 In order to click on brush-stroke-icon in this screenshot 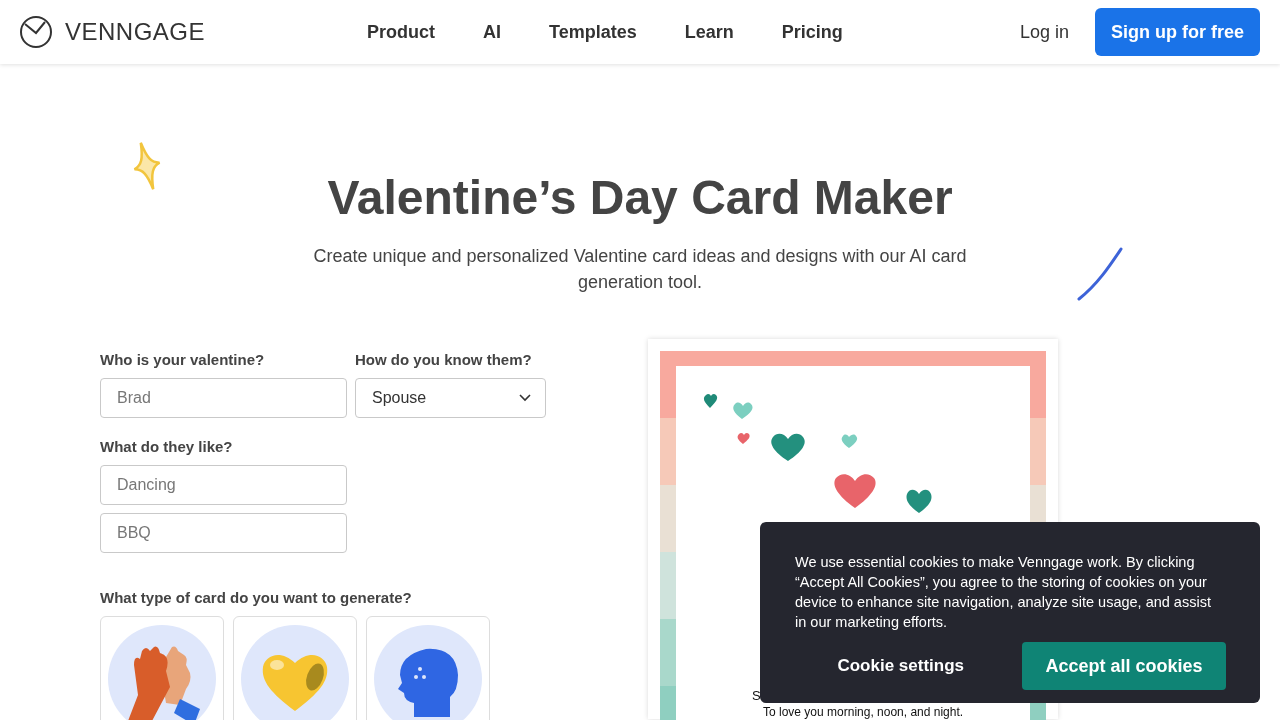, I will do `click(1100, 274)`.